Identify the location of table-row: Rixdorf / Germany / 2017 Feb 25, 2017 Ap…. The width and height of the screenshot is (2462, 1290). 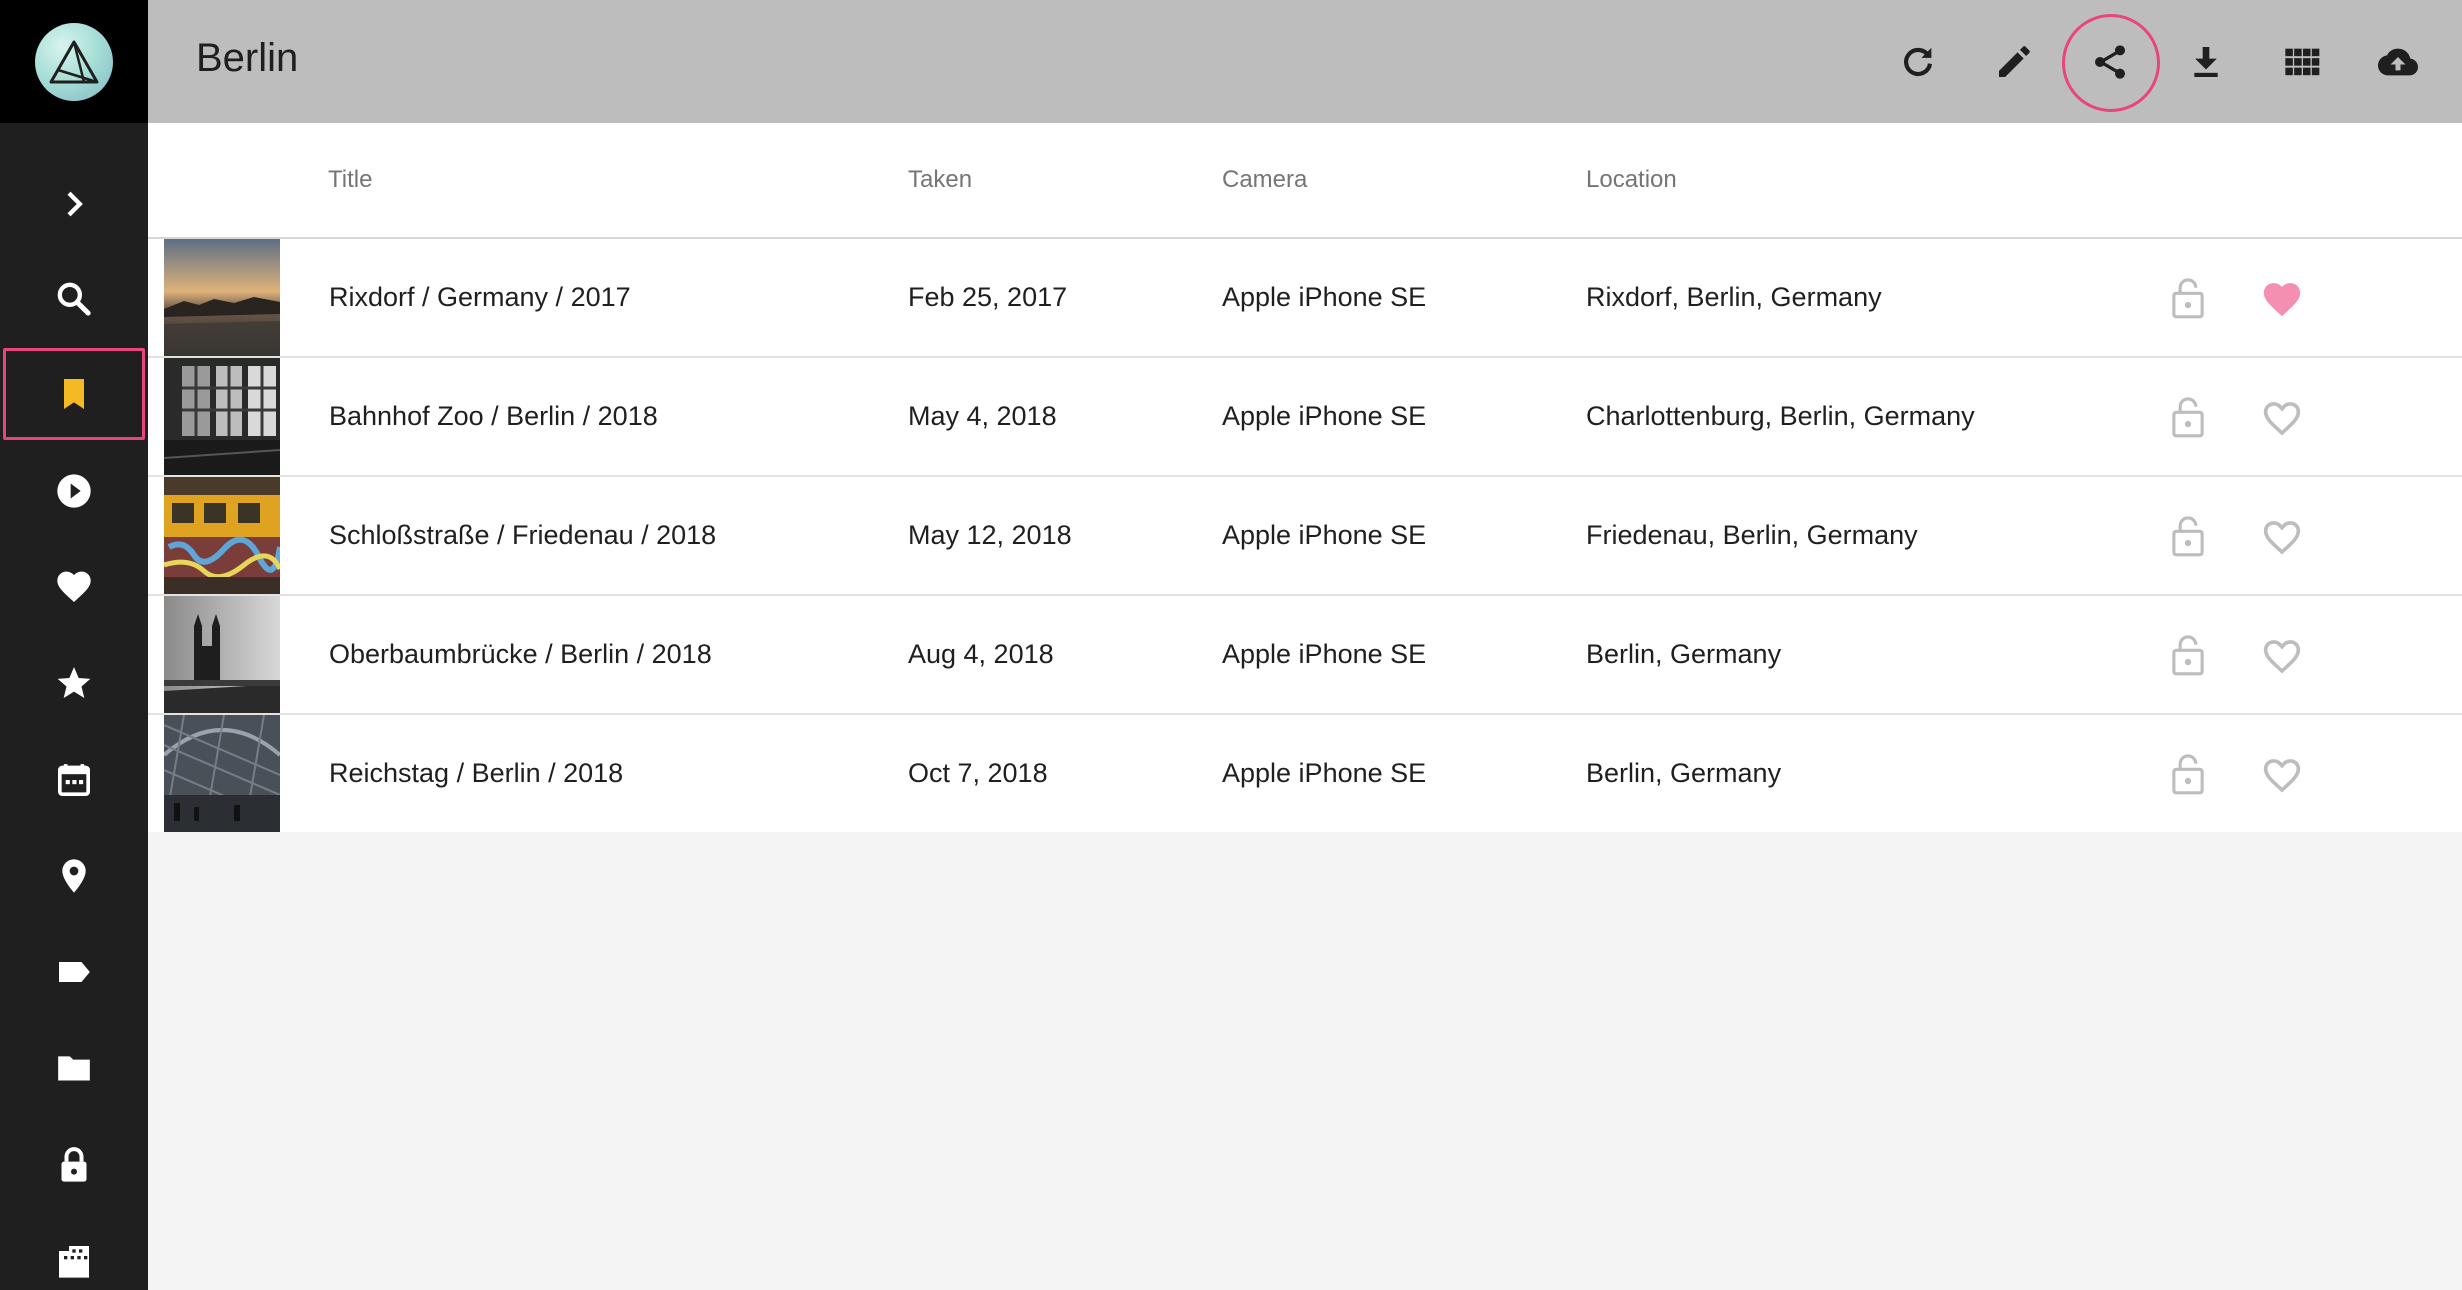
(1305, 298).